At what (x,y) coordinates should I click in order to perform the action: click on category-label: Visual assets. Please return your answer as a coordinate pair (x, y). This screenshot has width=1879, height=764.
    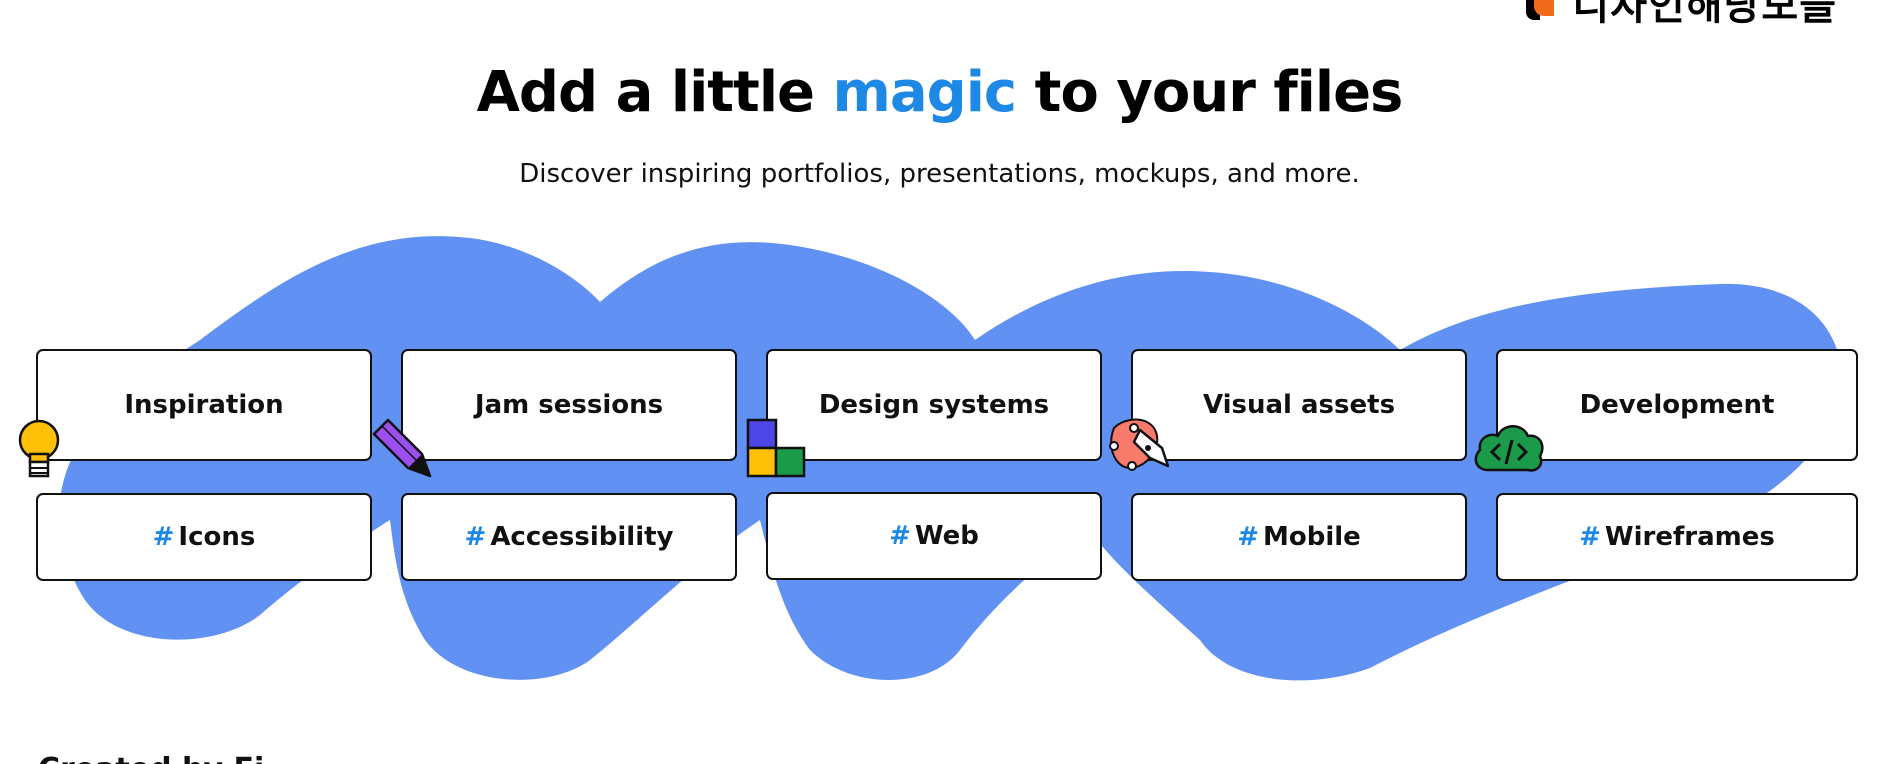
    Looking at the image, I should click on (1299, 405).